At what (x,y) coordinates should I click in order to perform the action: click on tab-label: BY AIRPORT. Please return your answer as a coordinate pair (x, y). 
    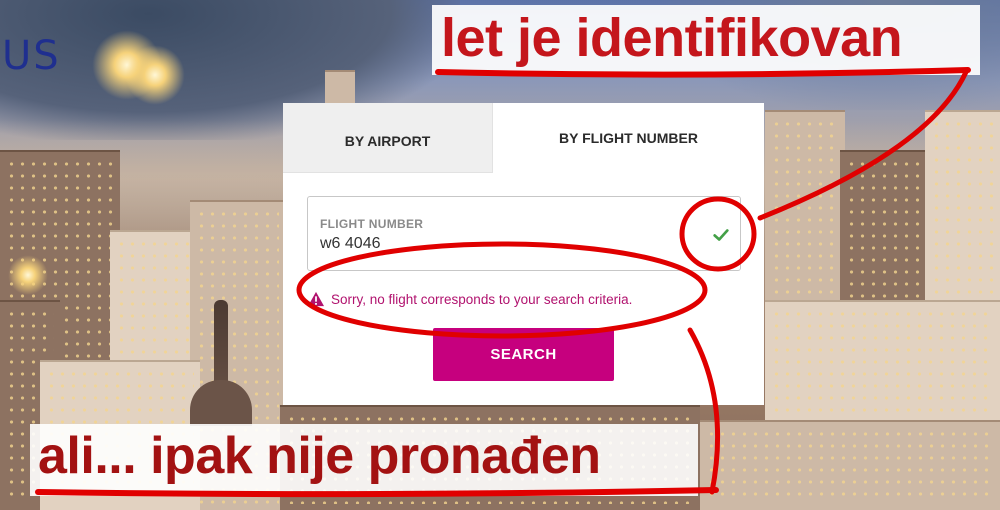
    Looking at the image, I should click on (387, 140).